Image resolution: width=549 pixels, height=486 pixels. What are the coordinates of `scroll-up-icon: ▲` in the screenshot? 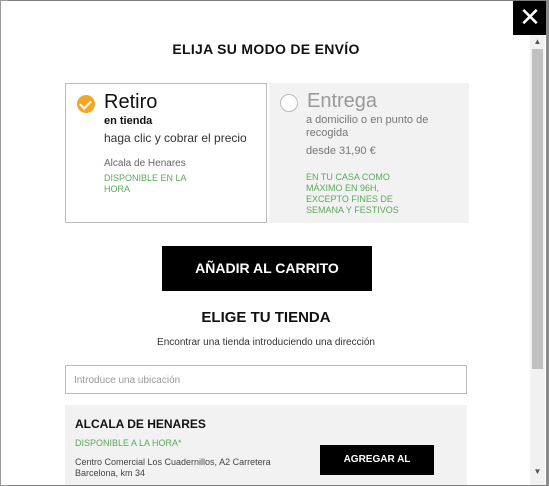 It's located at (537, 42).